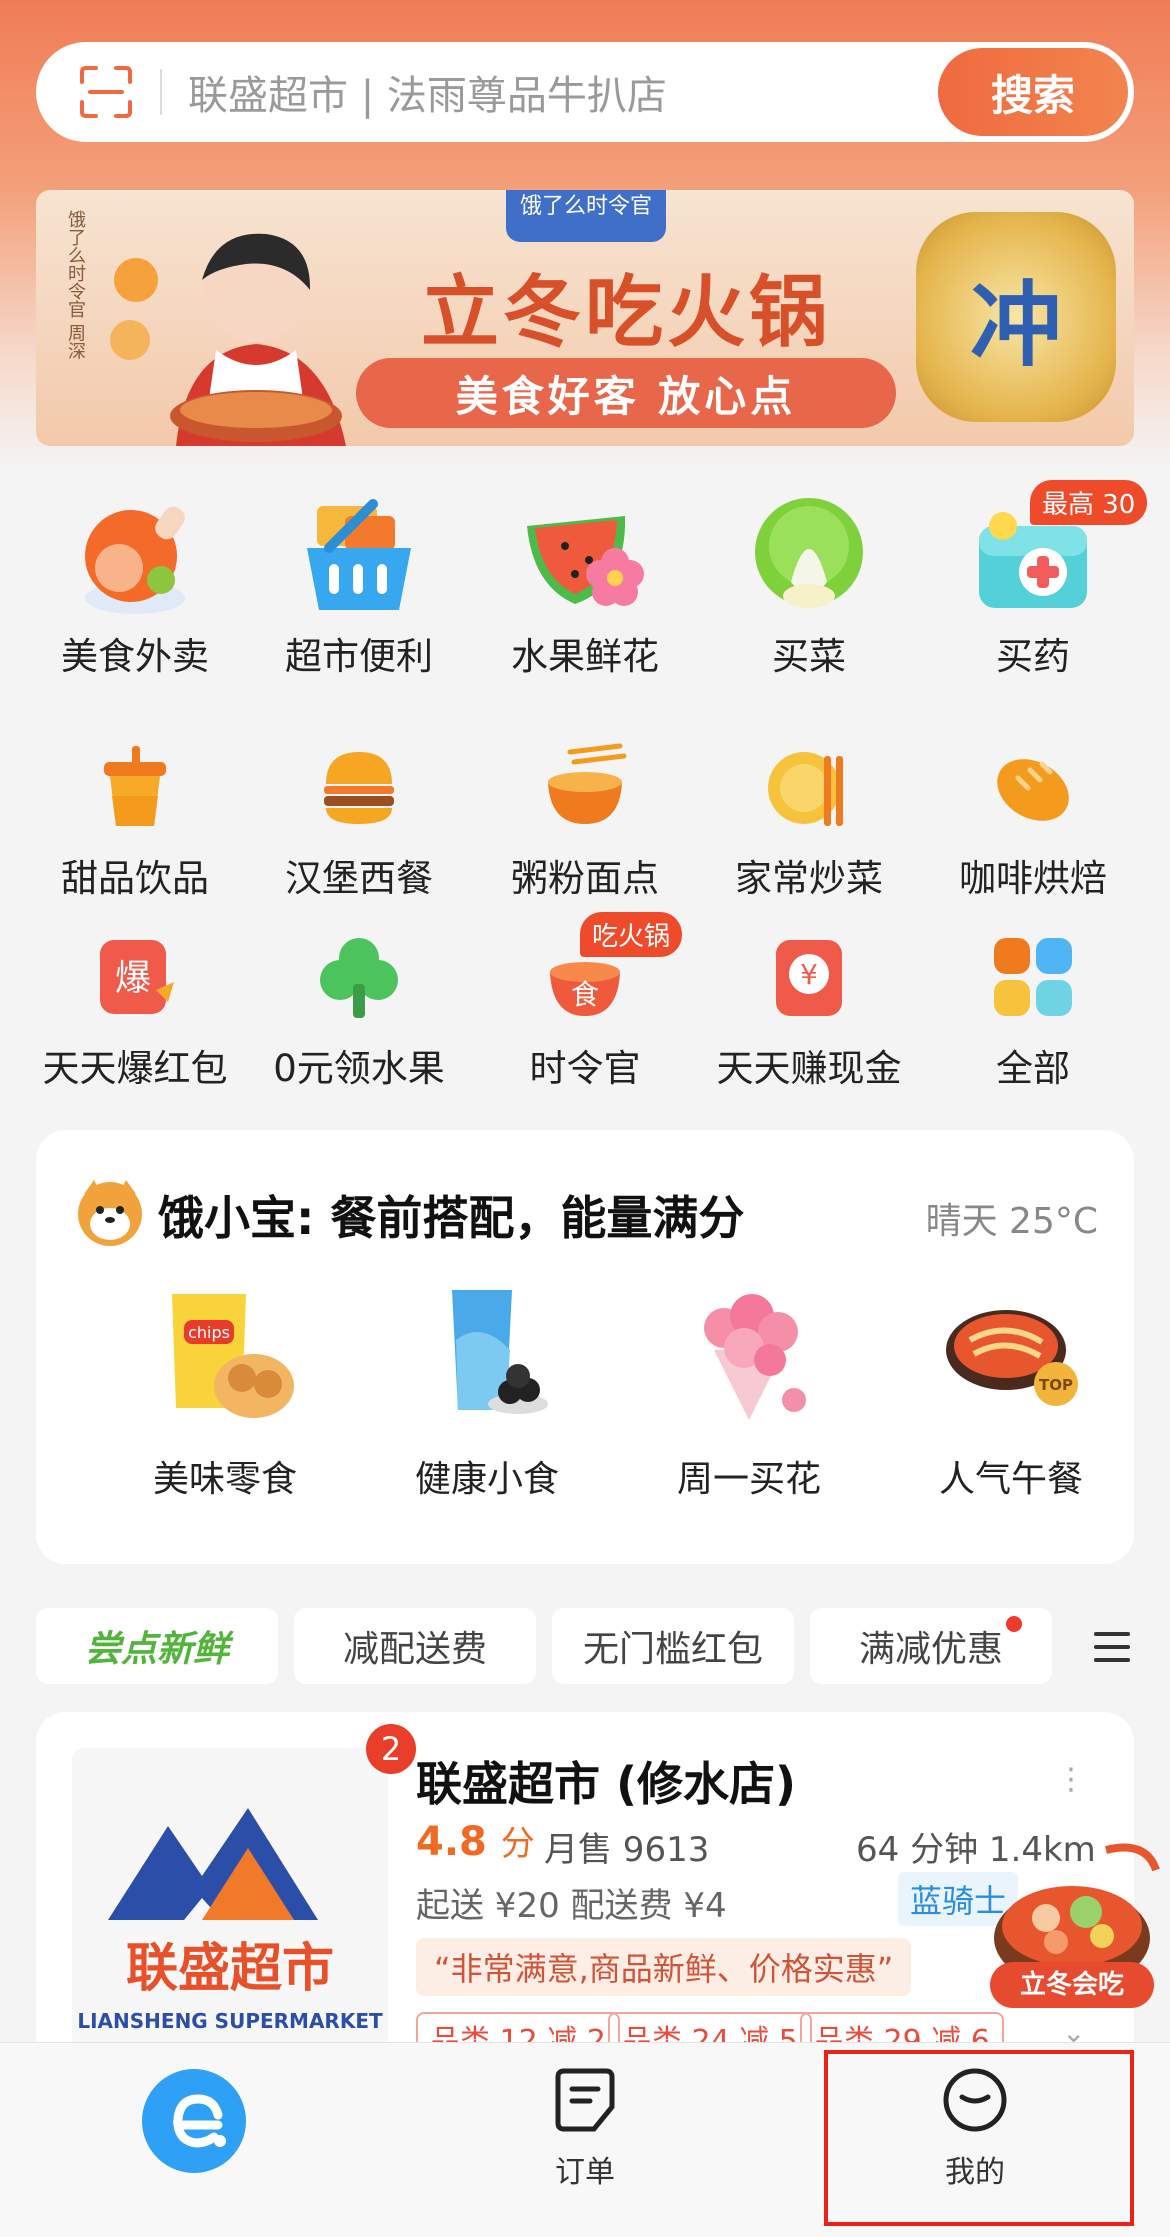 This screenshot has width=1170, height=2237. Describe the element at coordinates (1033, 977) in the screenshot. I see `grid-all-icon` at that location.